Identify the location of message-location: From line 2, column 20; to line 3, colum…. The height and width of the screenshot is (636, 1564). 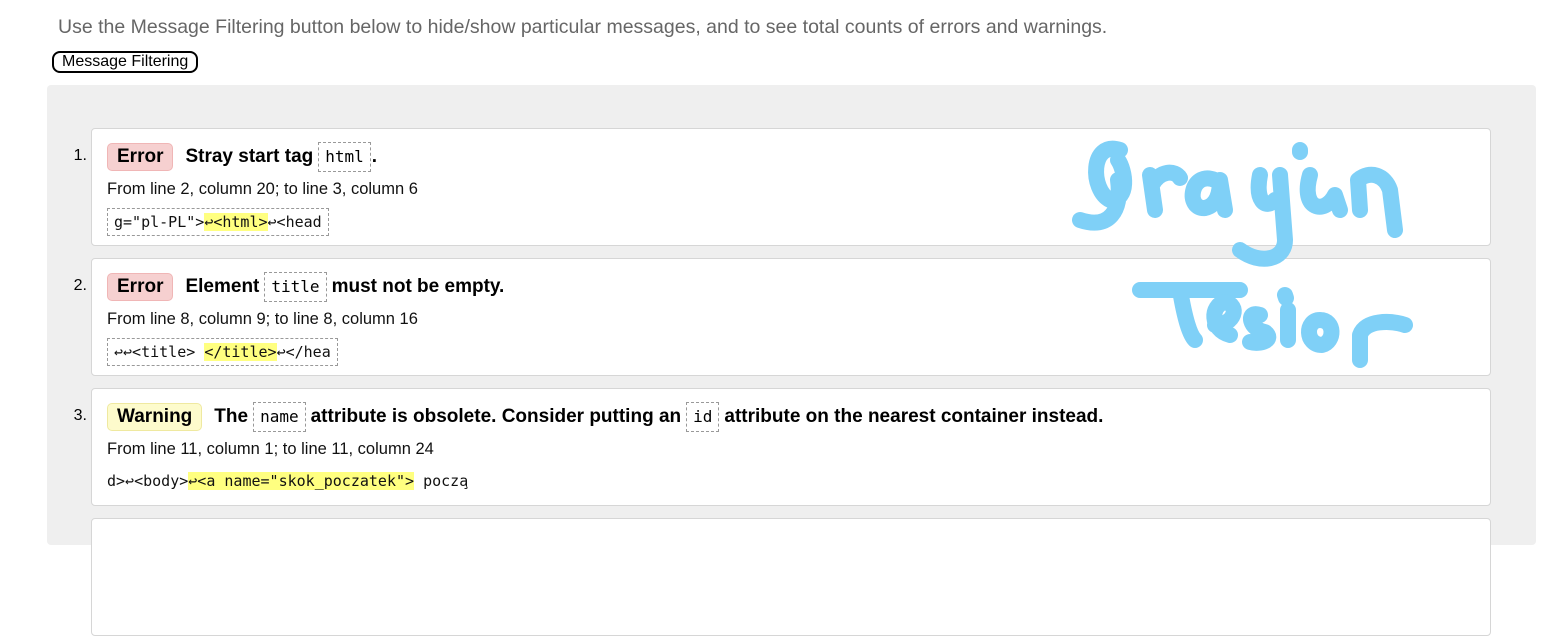
(262, 189).